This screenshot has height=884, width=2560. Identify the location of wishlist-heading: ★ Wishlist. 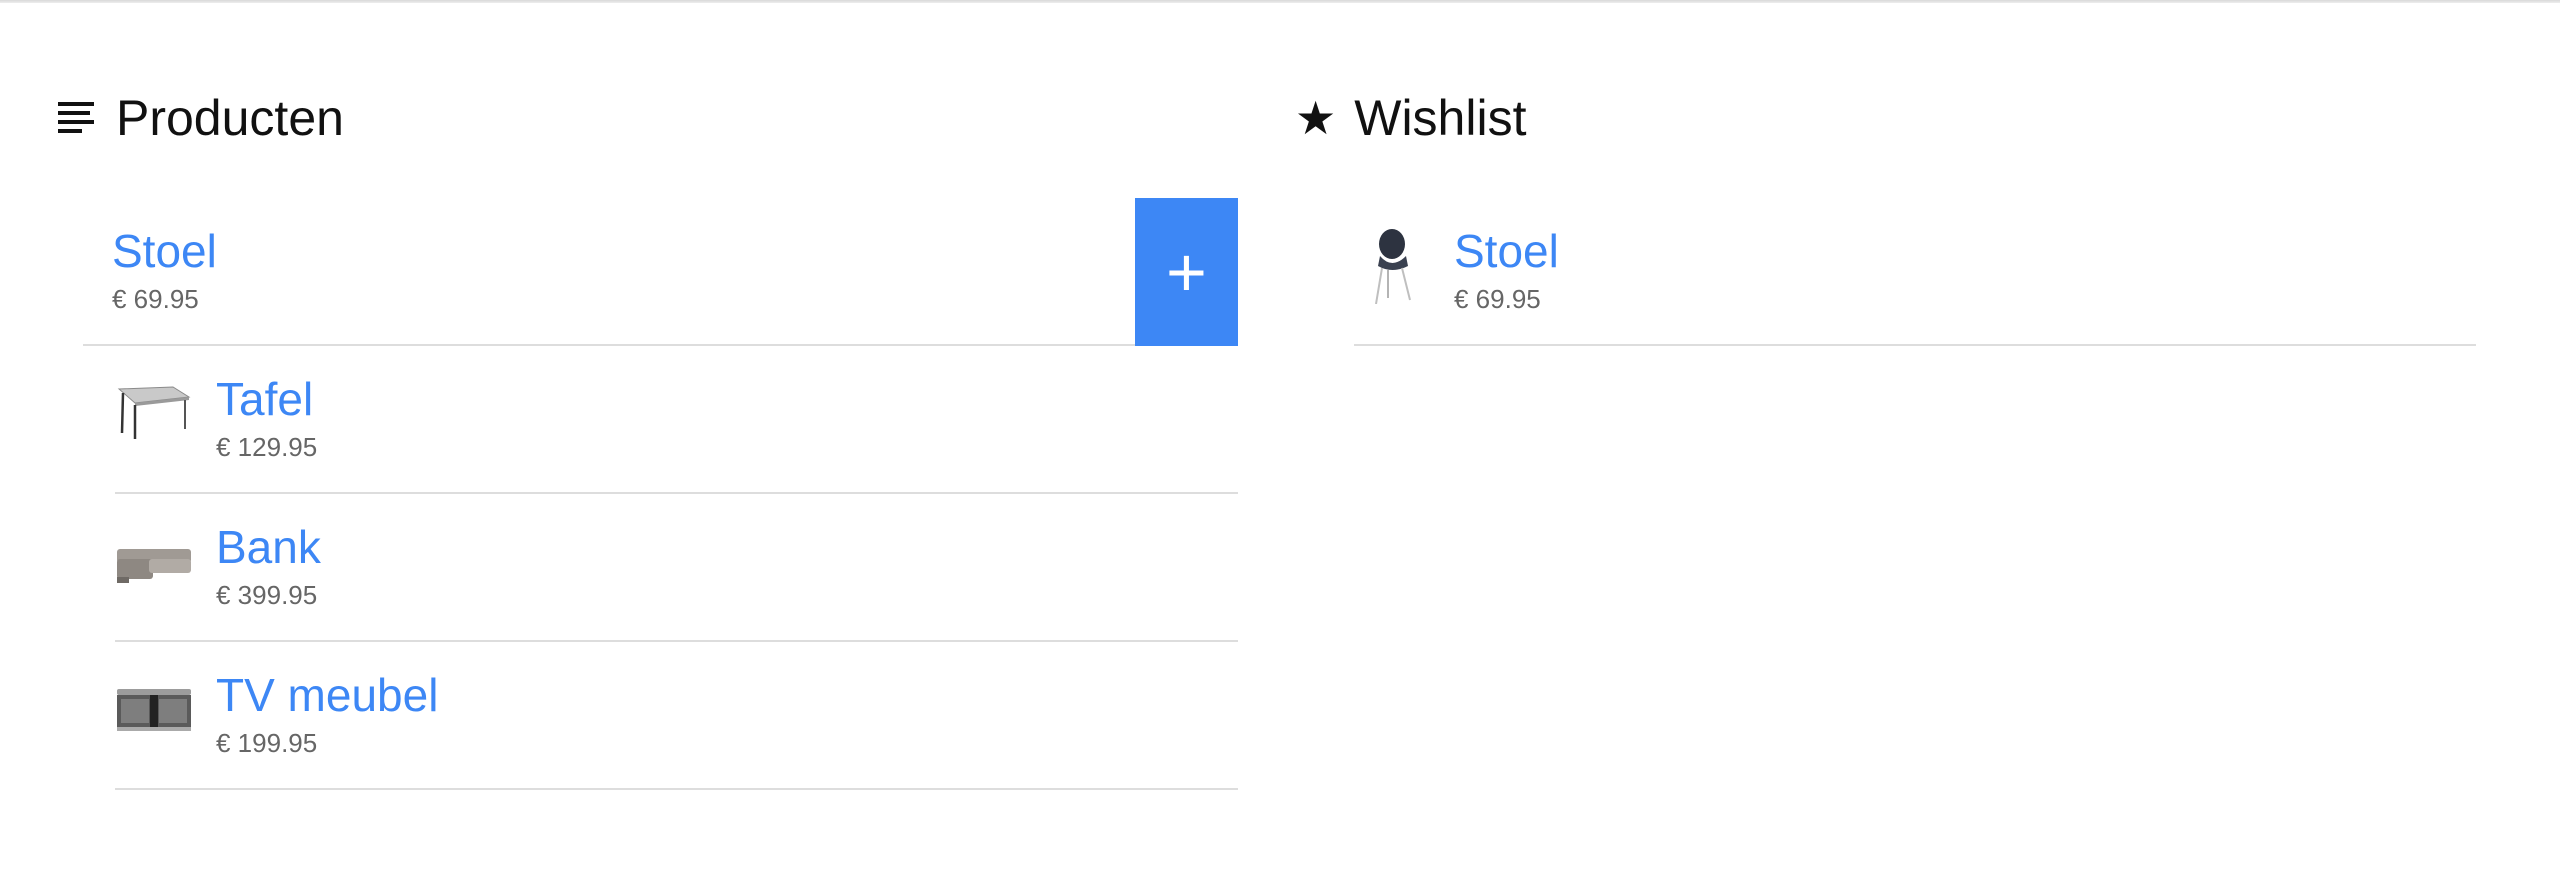
(1410, 118).